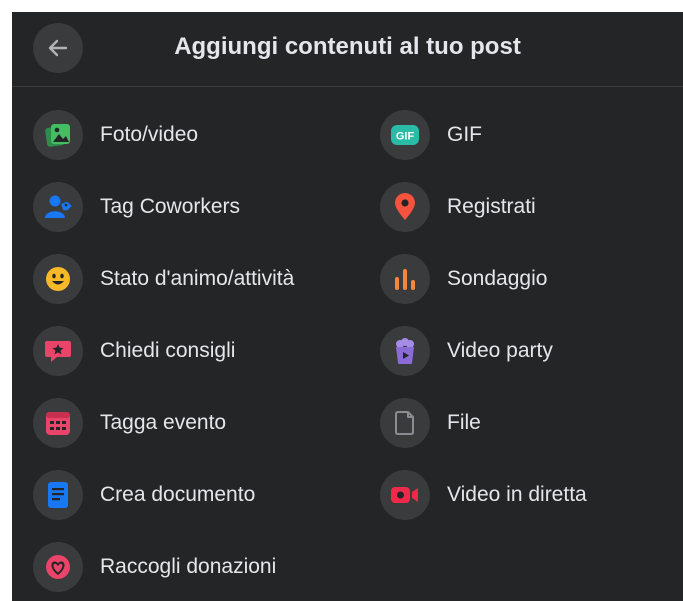  Describe the element at coordinates (405, 351) in the screenshot. I see `popcorn-icon` at that location.